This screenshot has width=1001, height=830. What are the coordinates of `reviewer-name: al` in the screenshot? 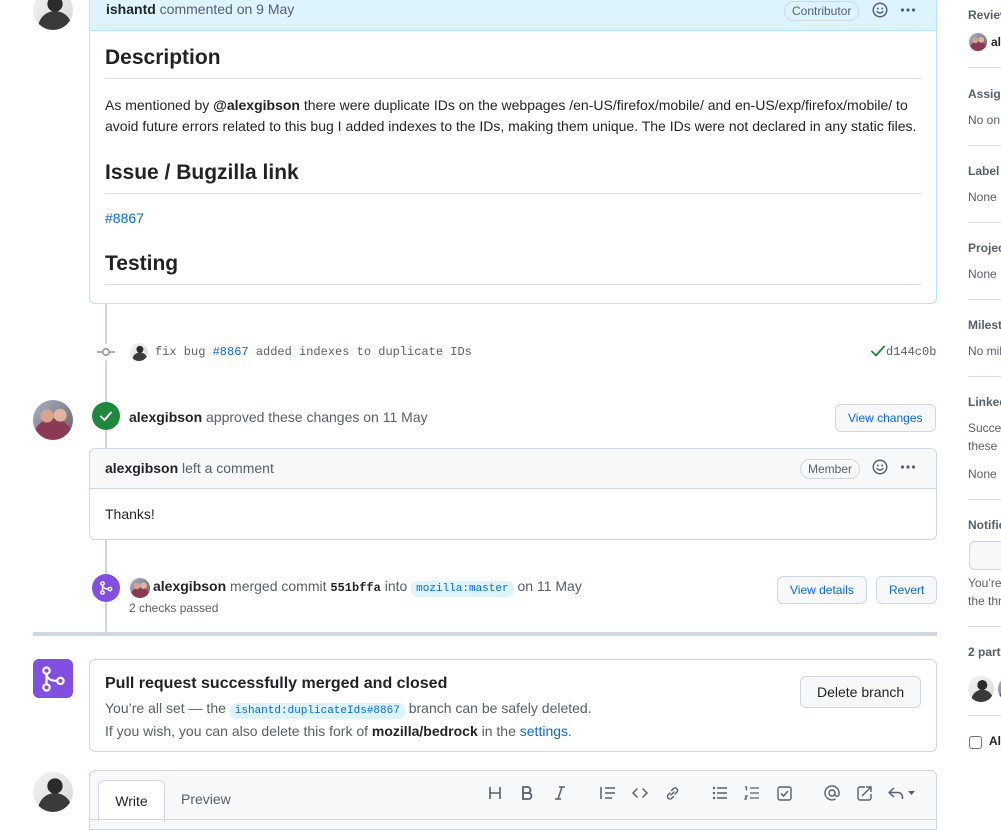 It's located at (996, 42).